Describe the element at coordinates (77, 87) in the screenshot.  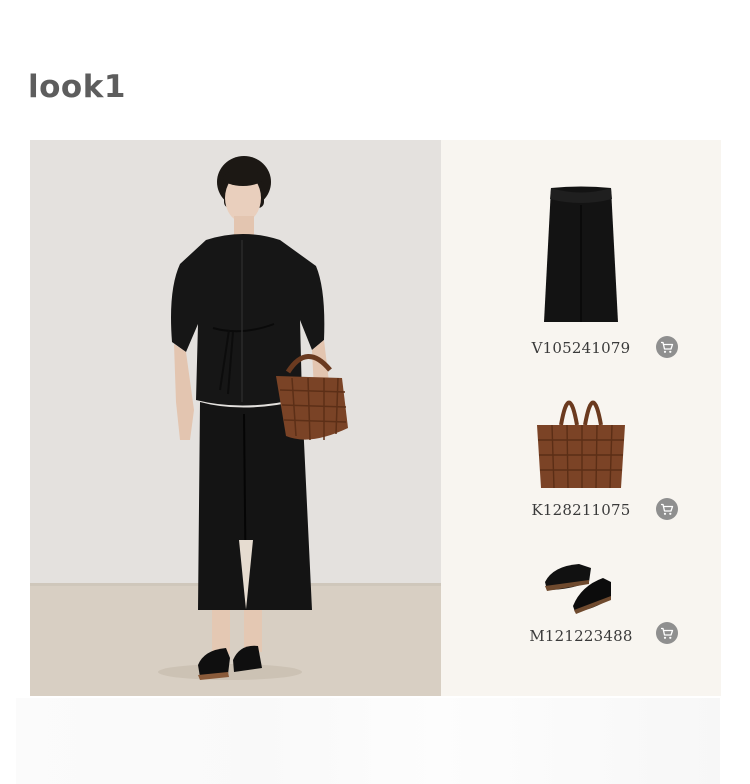
I see `look-title: look1` at that location.